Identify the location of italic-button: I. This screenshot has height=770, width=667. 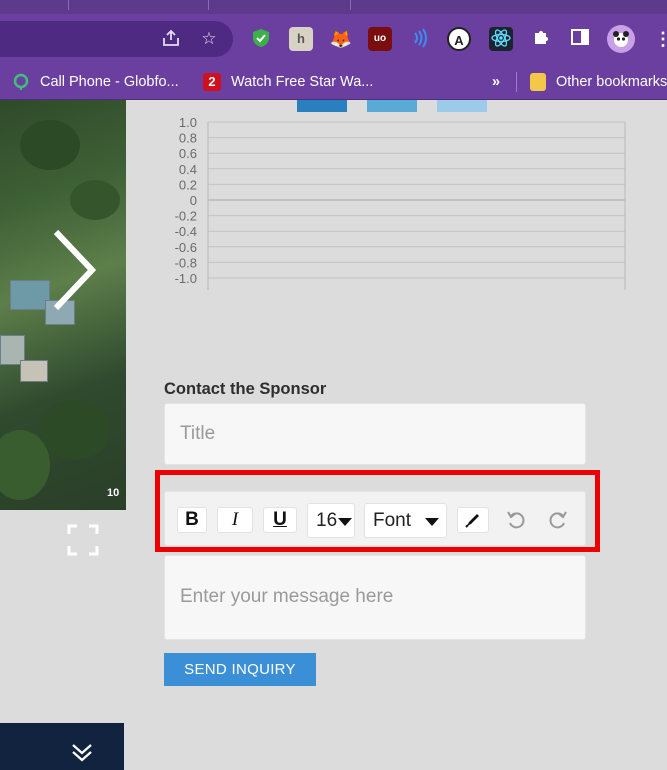
(235, 520).